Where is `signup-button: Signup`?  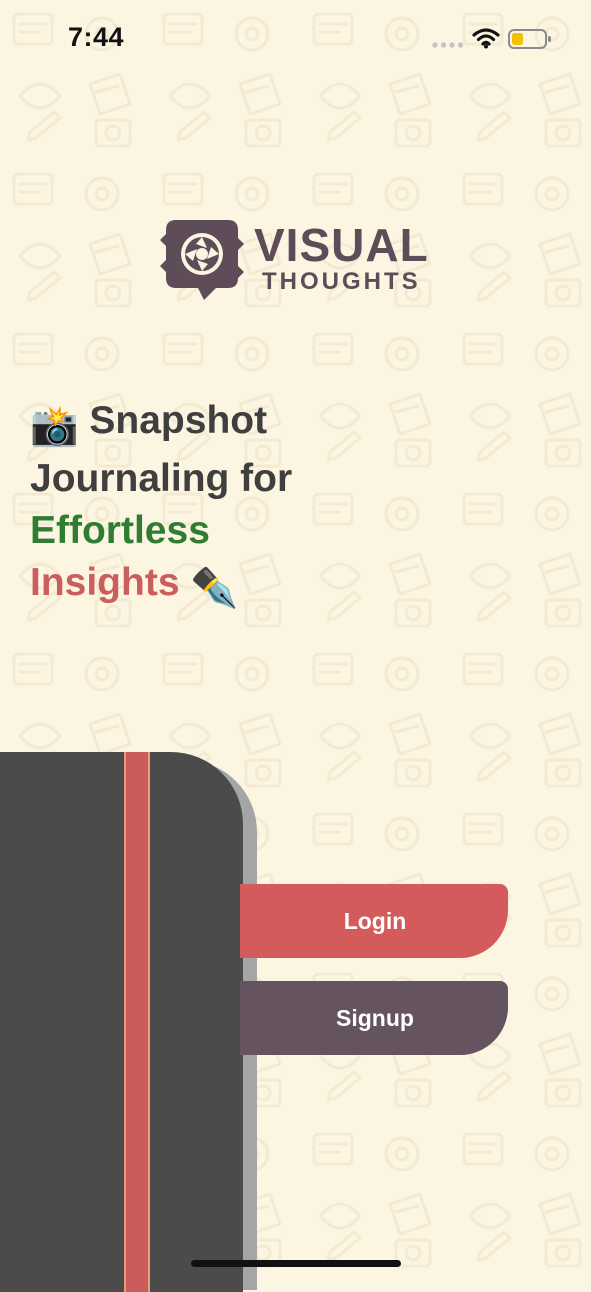
signup-button: Signup is located at coordinates (374, 1018).